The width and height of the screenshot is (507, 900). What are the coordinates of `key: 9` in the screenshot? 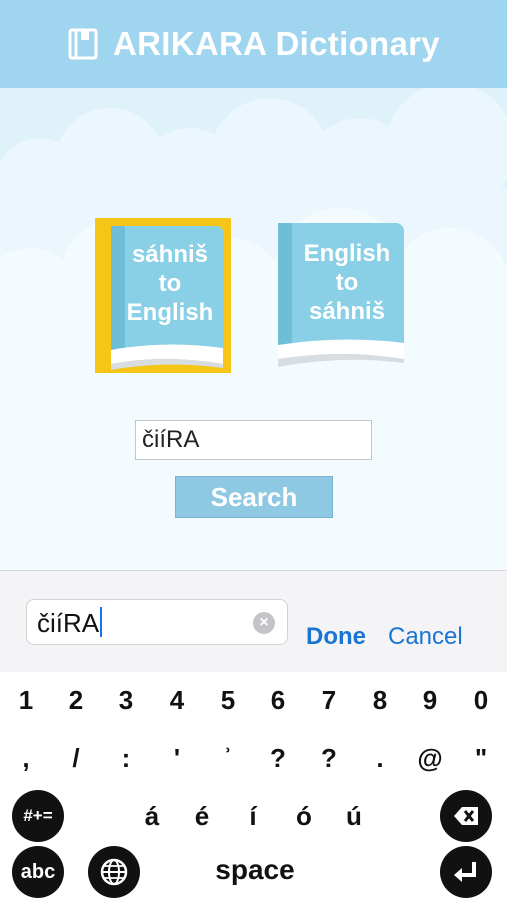 It's located at (430, 700).